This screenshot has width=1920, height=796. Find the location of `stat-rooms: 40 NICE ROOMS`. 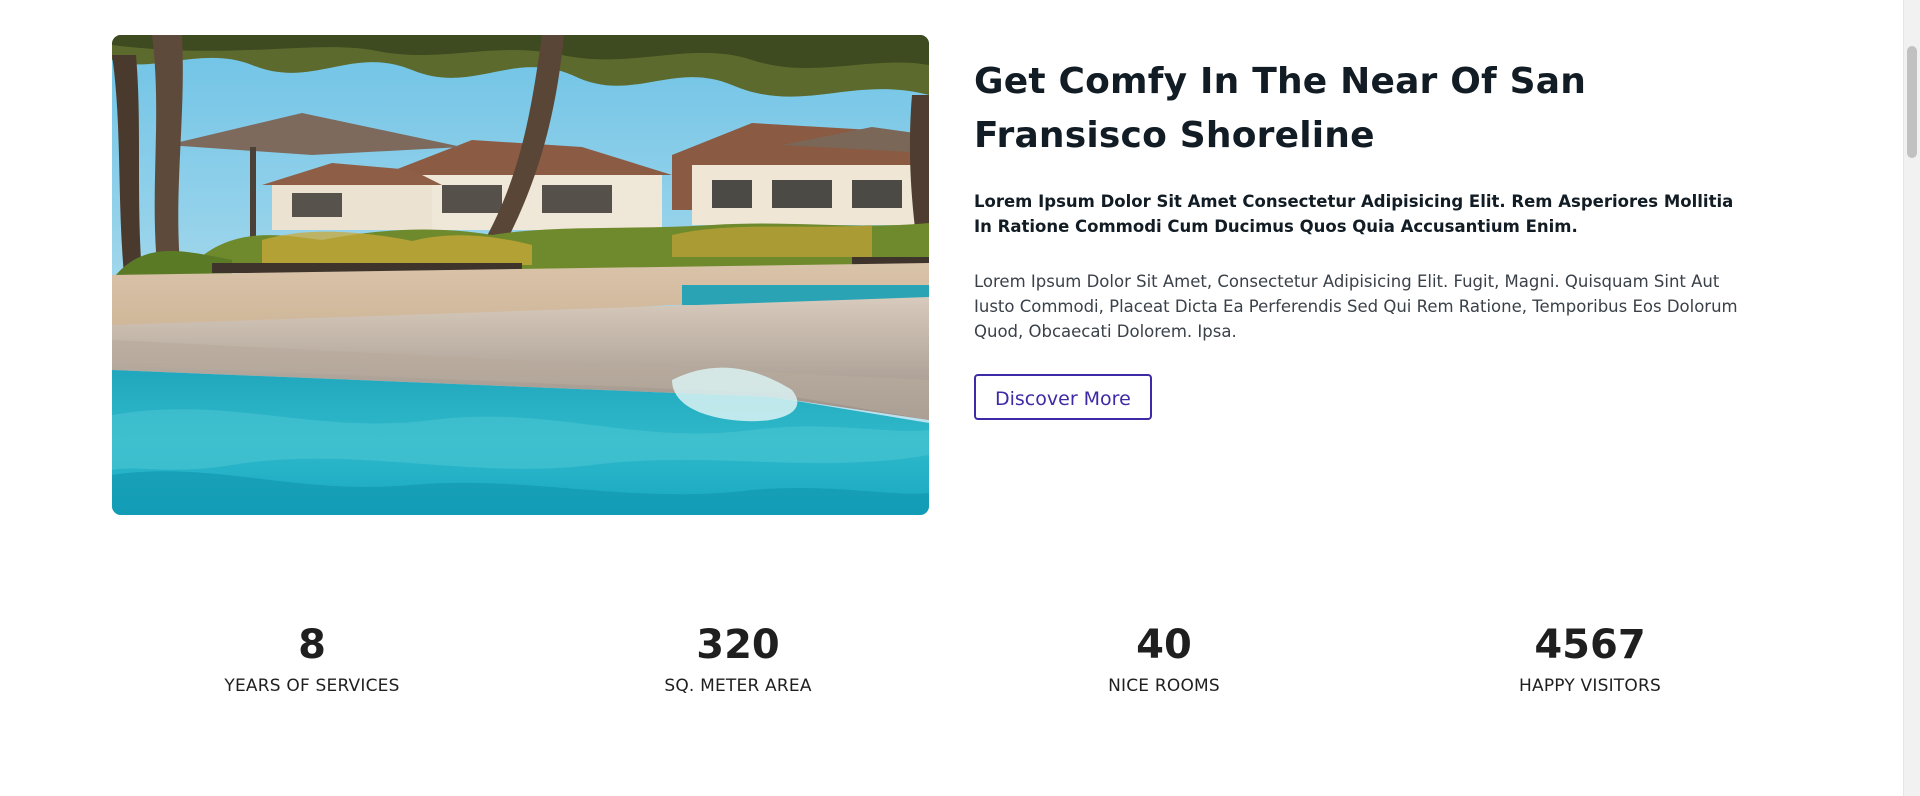

stat-rooms: 40 NICE ROOMS is located at coordinates (1164, 658).